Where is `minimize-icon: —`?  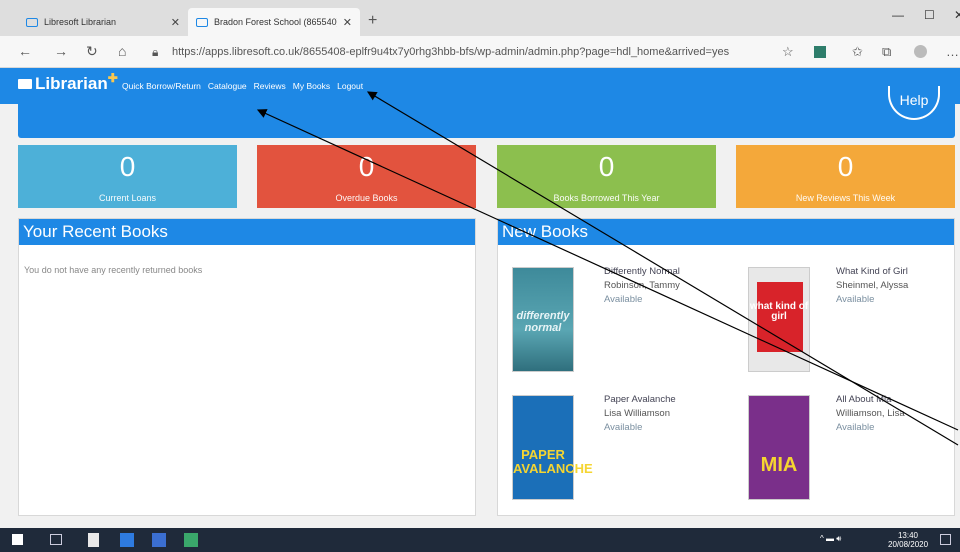 minimize-icon: — is located at coordinates (898, 15).